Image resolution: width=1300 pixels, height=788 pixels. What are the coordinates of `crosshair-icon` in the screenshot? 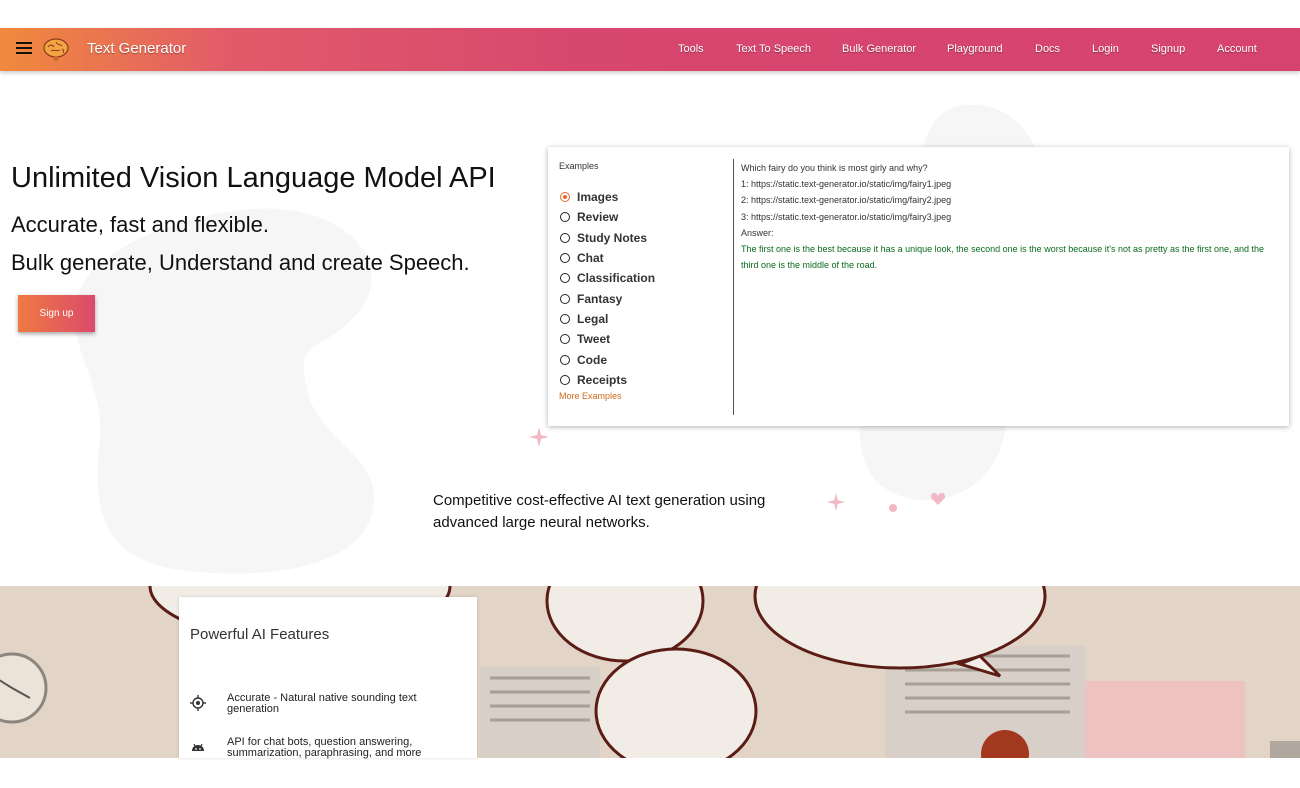 It's located at (198, 703).